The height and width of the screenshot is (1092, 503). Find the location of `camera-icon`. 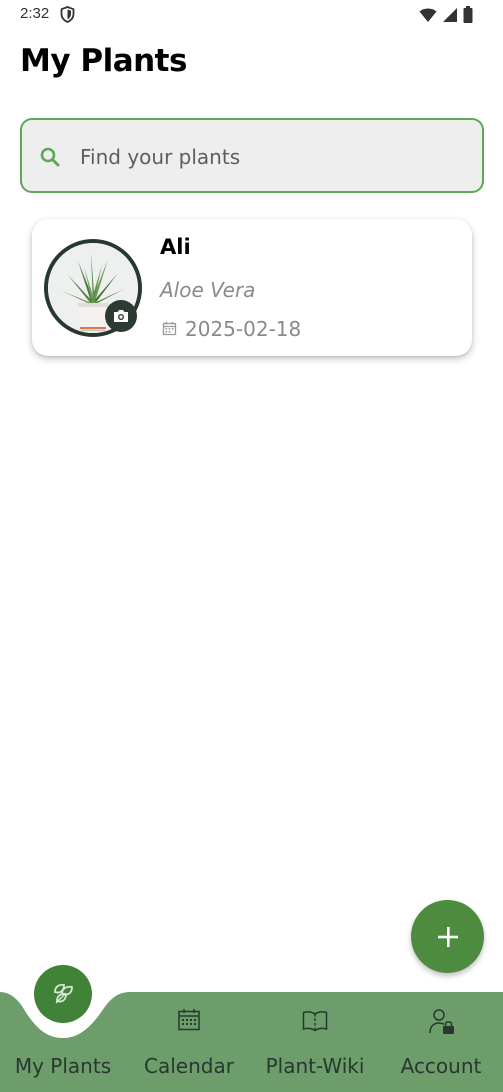

camera-icon is located at coordinates (121, 316).